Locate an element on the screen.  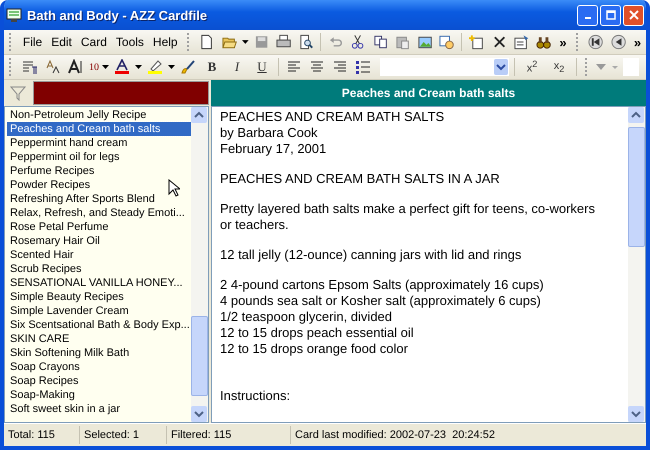
font-color-icon is located at coordinates (122, 67).